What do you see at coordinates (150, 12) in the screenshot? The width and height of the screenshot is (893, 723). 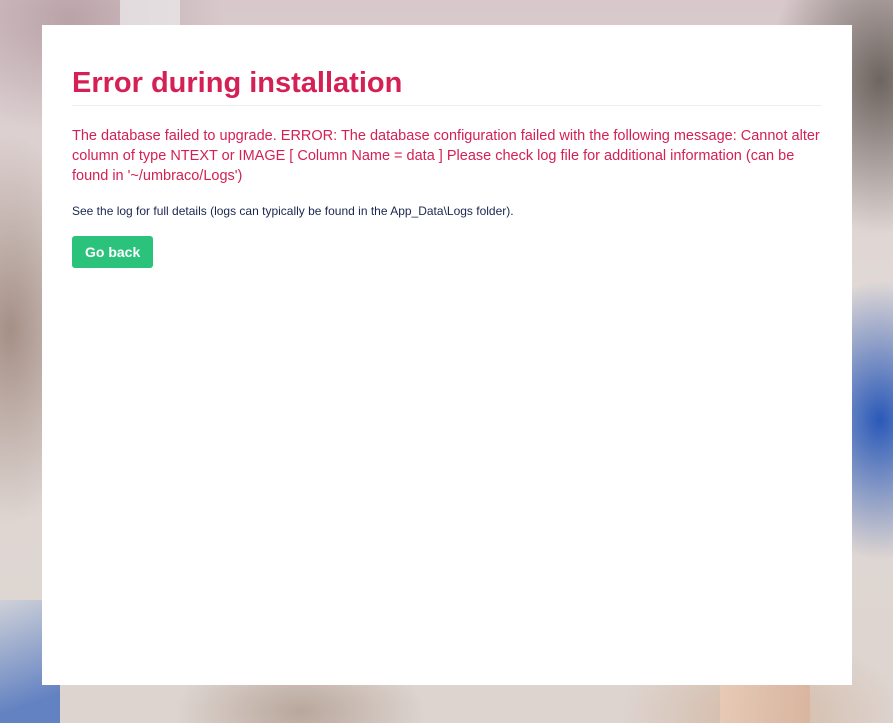 I see `background-detail-top` at bounding box center [150, 12].